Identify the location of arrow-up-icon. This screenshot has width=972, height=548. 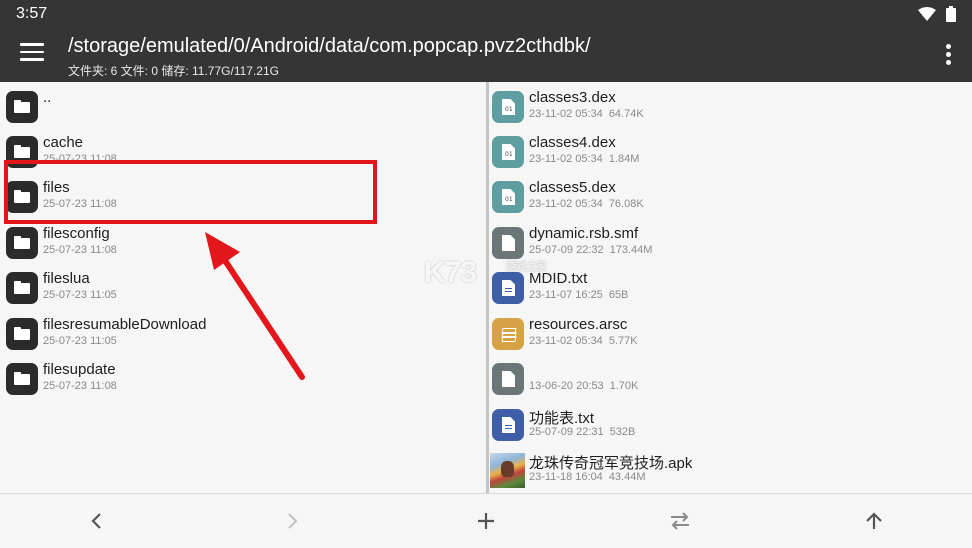
(874, 520).